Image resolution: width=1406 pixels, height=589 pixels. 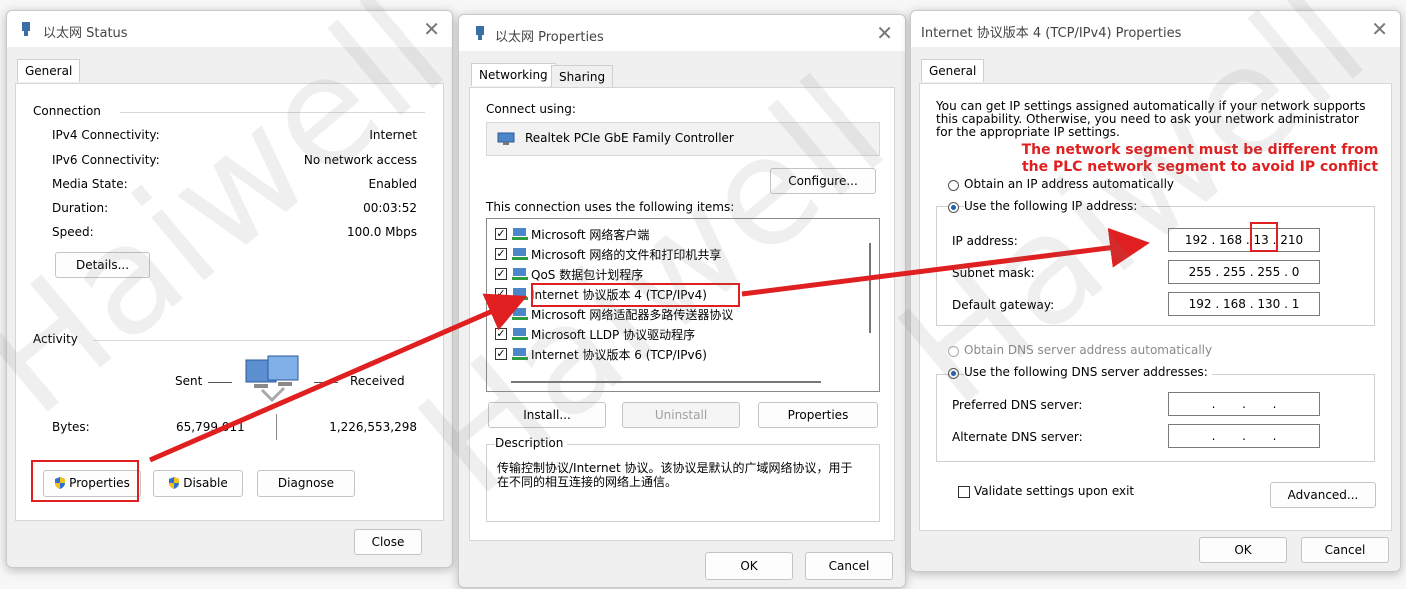 What do you see at coordinates (666, 382) in the screenshot?
I see `horizontal-scrollbar` at bounding box center [666, 382].